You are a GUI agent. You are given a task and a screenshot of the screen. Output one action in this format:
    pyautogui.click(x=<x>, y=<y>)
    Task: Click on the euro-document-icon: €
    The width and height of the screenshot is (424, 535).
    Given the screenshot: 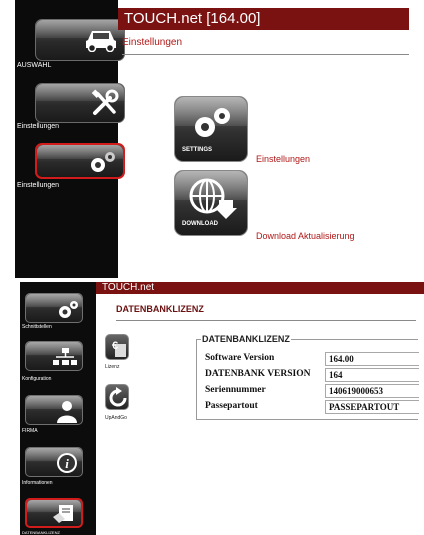 What is the action you would take?
    pyautogui.click(x=119, y=348)
    